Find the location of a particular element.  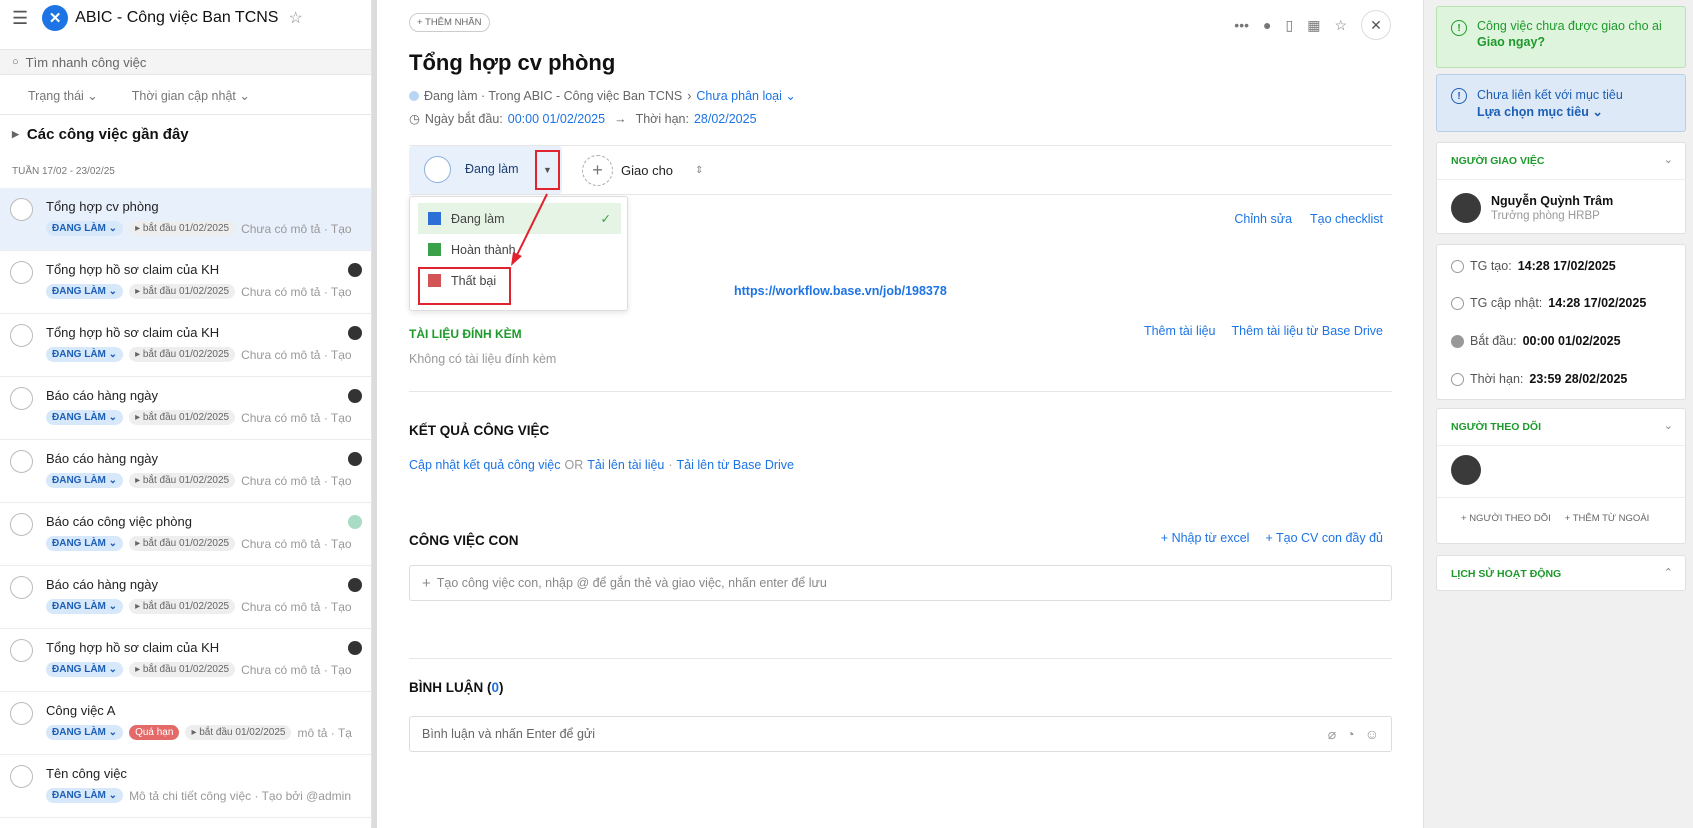

task-name: Tên công việc is located at coordinates (86, 773).